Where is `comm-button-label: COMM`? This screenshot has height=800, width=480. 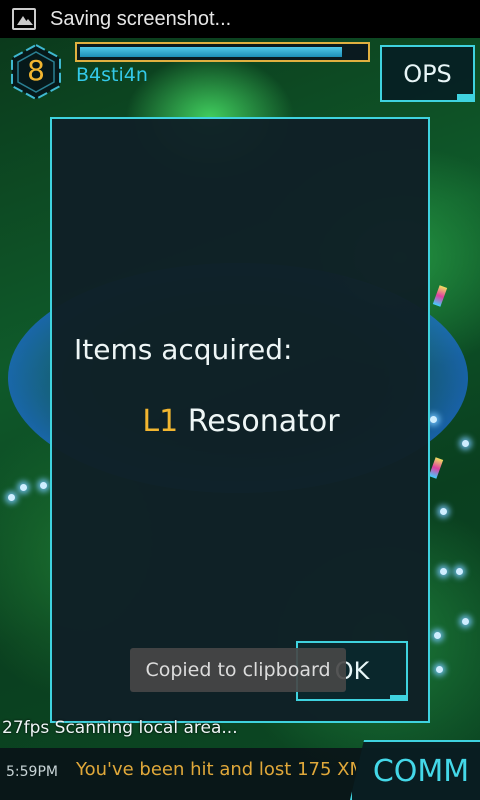
comm-button-label: COMM is located at coordinates (421, 771).